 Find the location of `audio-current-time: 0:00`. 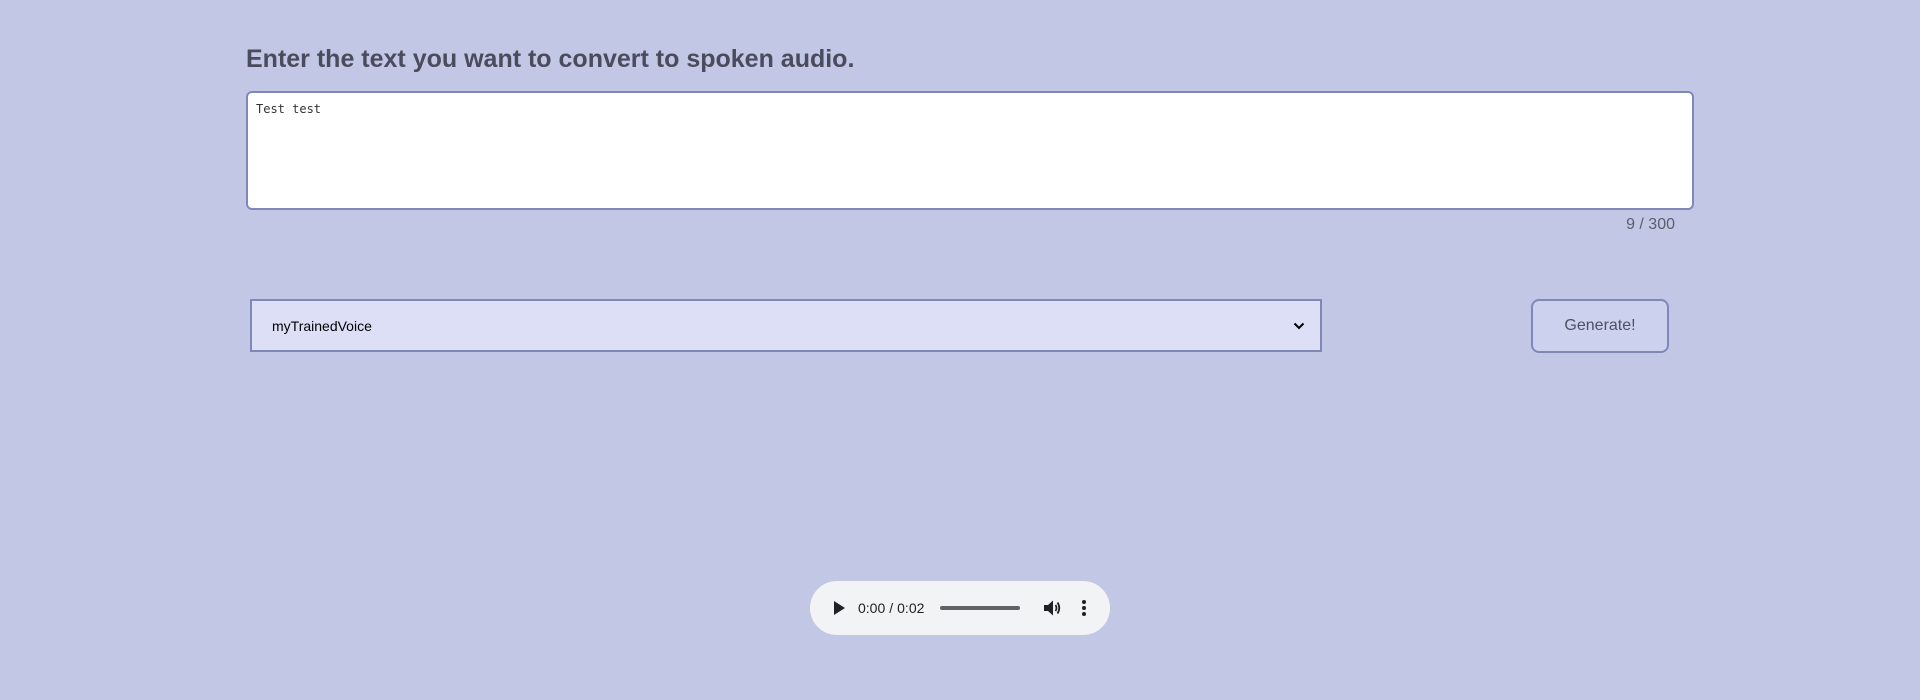

audio-current-time: 0:00 is located at coordinates (872, 608).